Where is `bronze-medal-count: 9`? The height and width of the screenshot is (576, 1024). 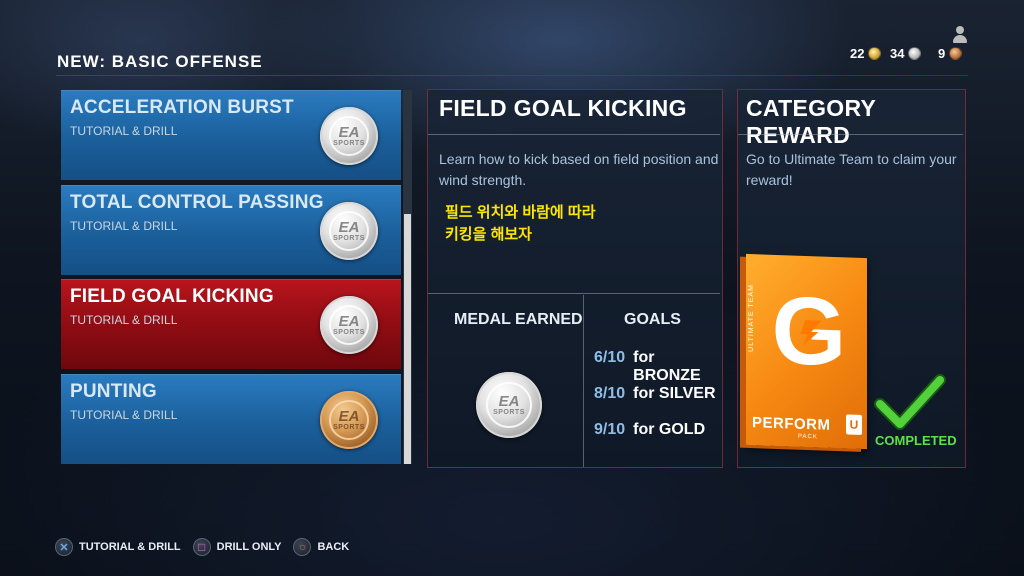
bronze-medal-count: 9 is located at coordinates (950, 53).